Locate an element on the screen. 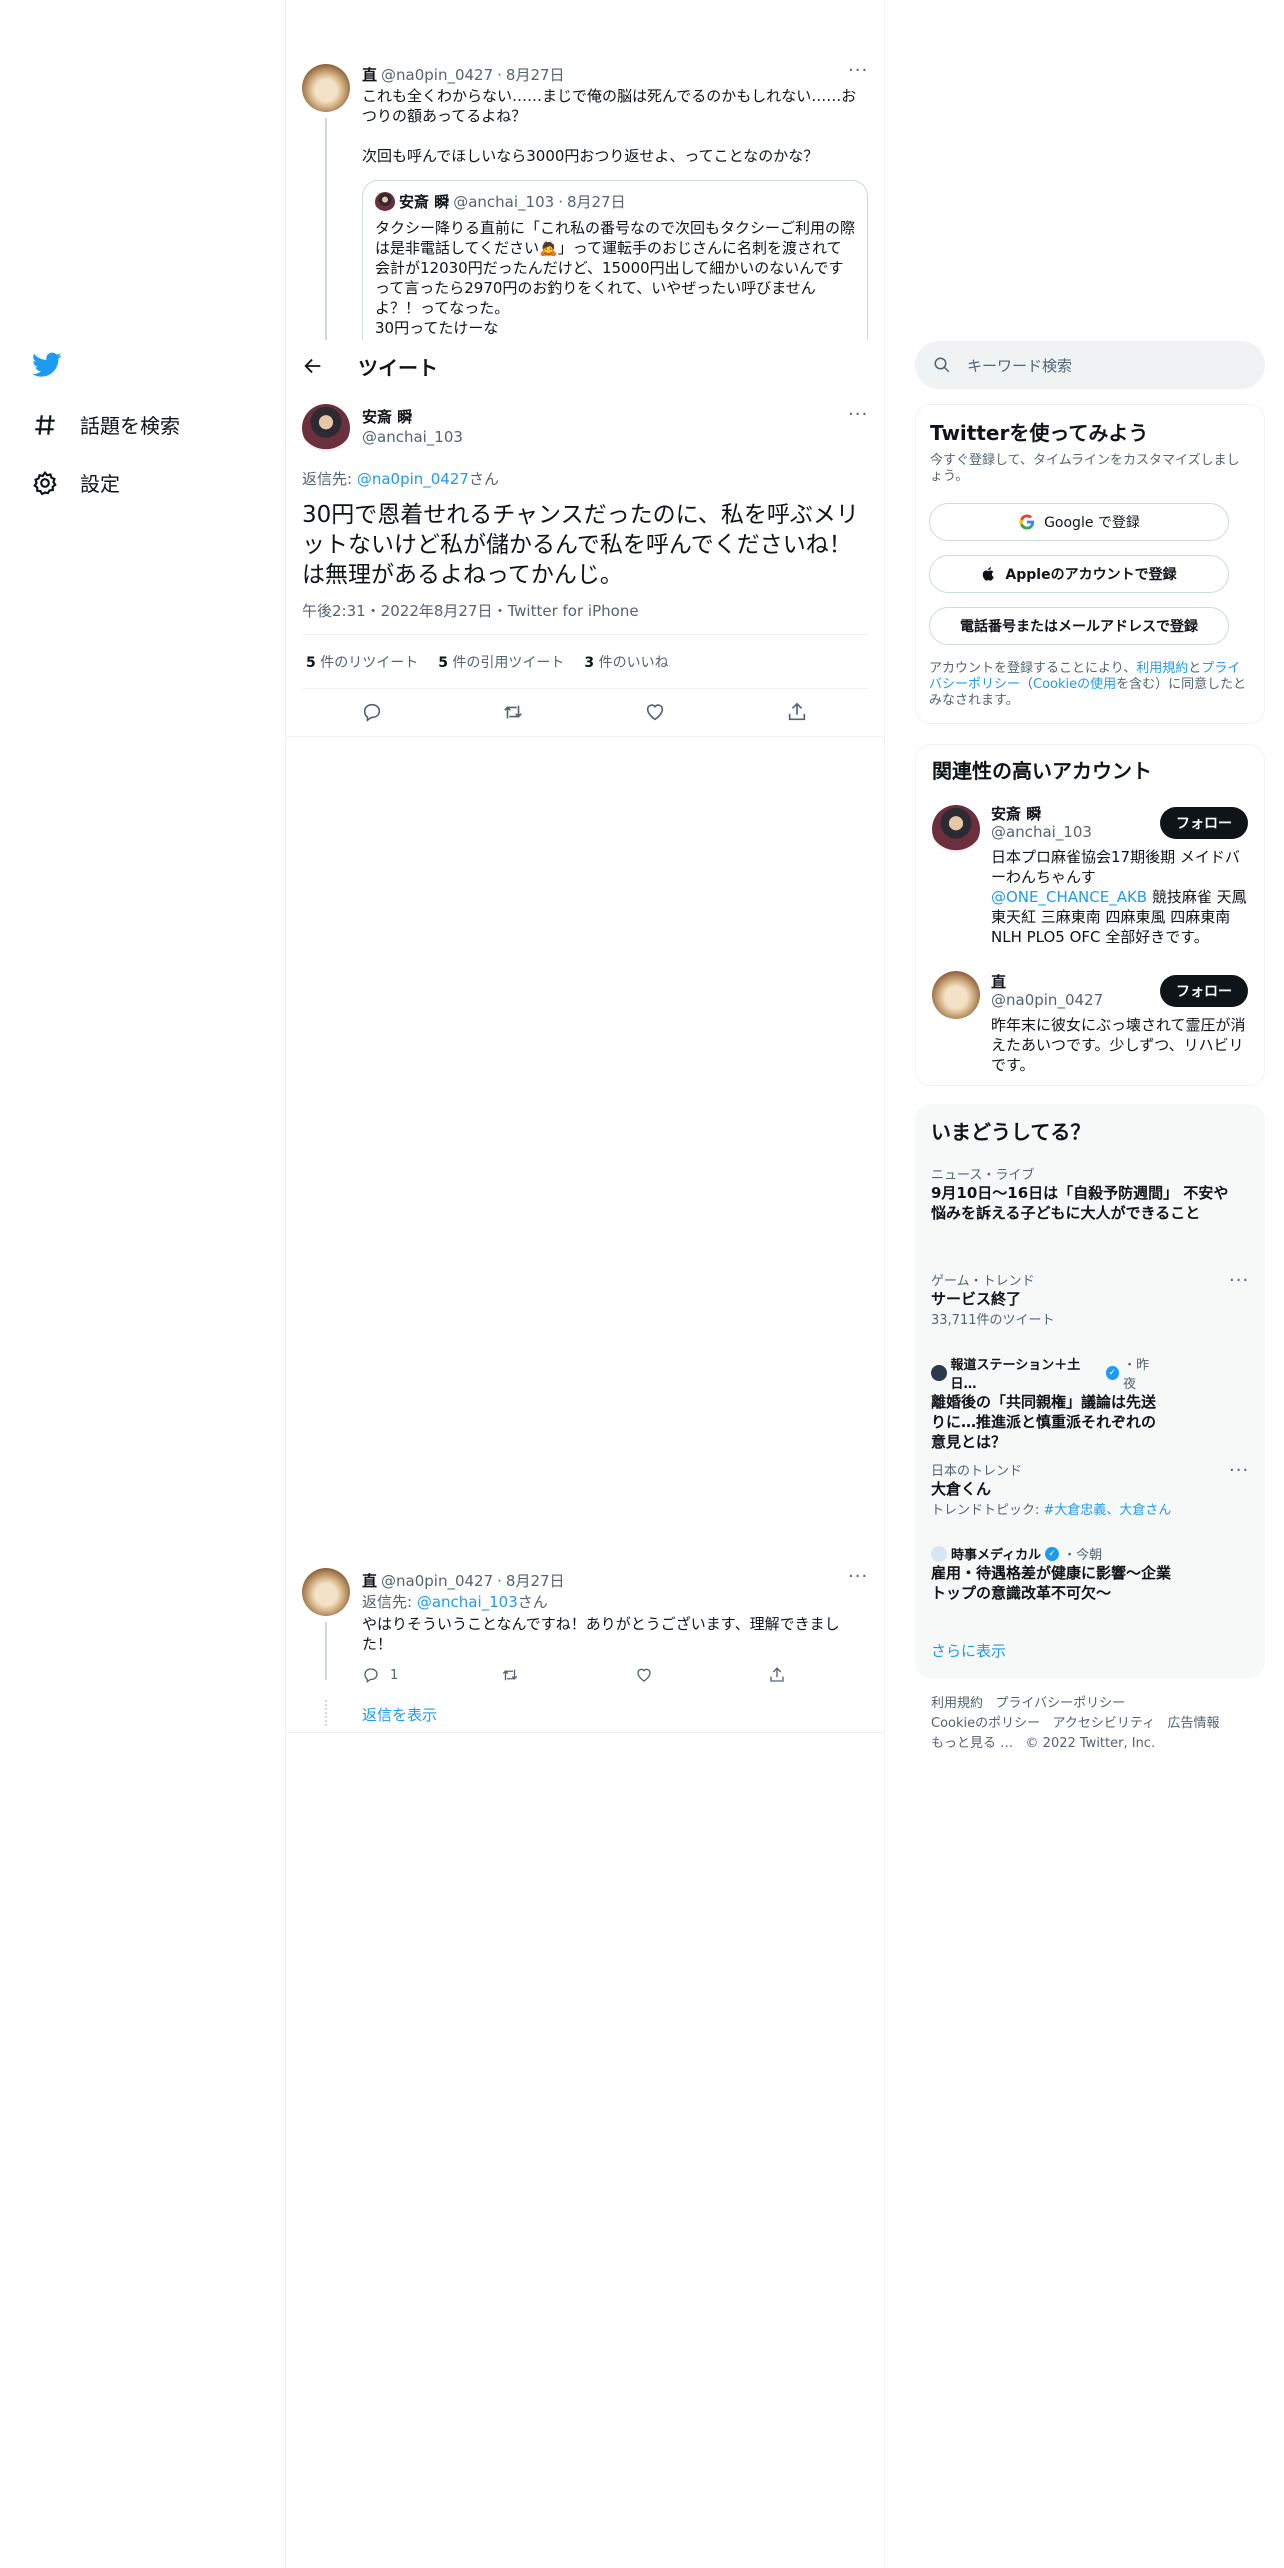 The width and height of the screenshot is (1284, 2568). footer-privacy: プライバシーポリシー is located at coordinates (1060, 1703).